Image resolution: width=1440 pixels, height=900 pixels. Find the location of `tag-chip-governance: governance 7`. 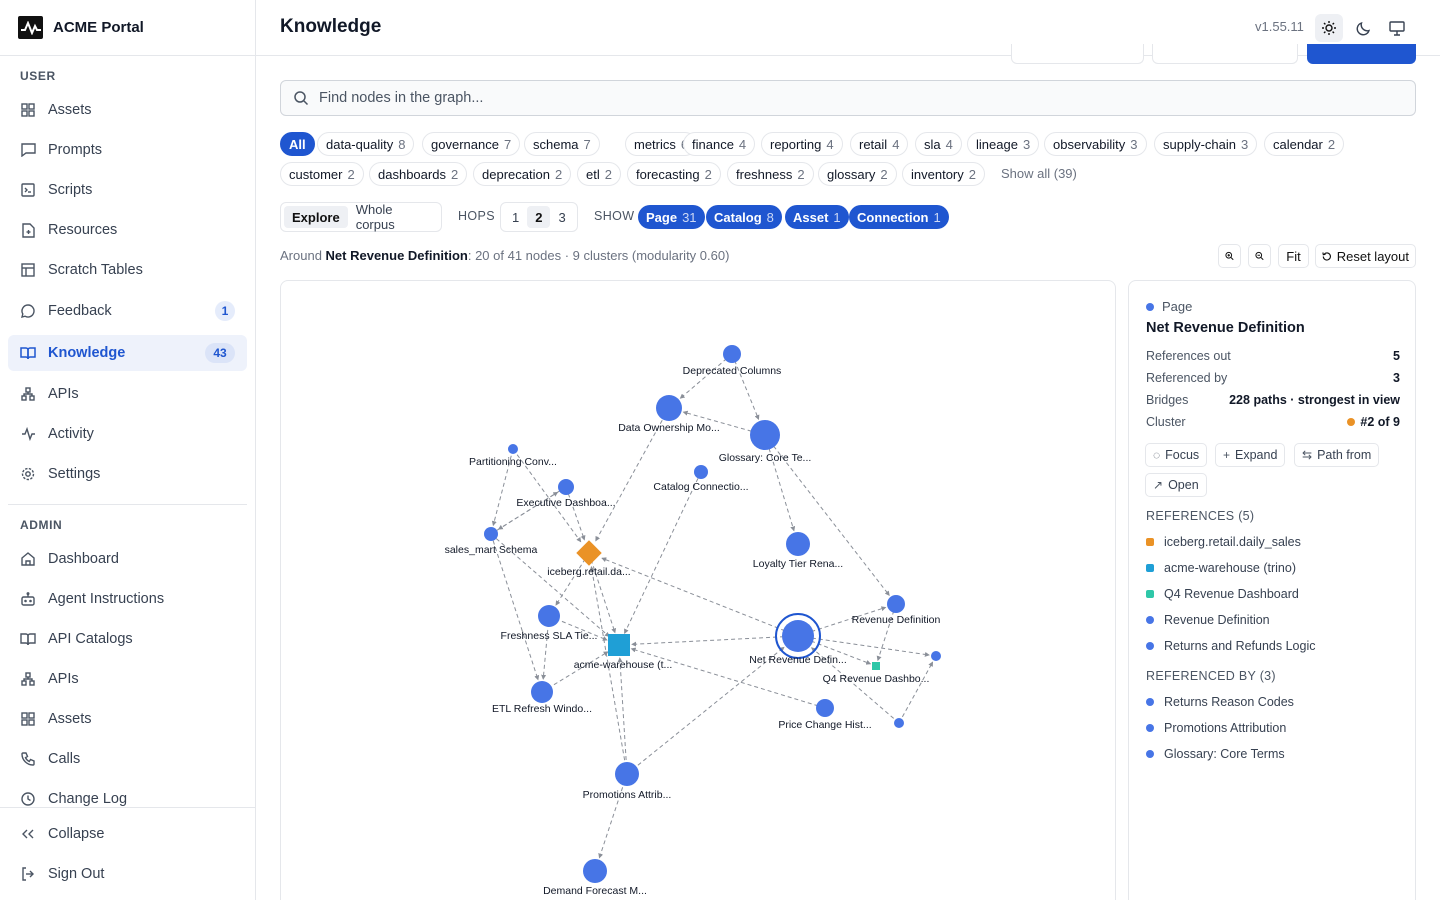

tag-chip-governance: governance 7 is located at coordinates (471, 144).